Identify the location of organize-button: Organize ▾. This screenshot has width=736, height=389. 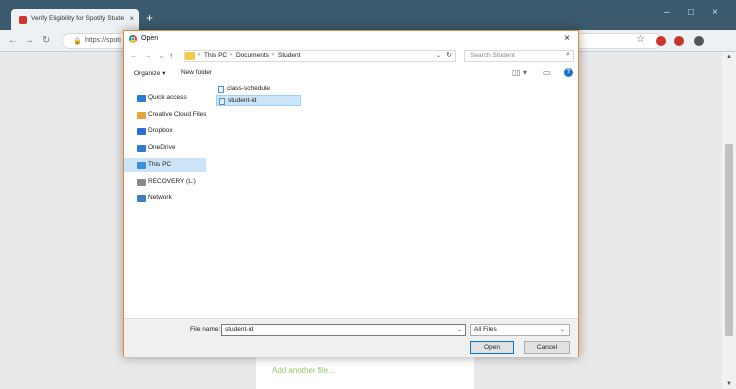
(149, 73).